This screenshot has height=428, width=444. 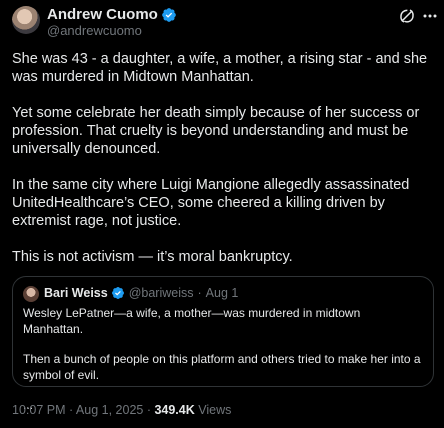 I want to click on grok-icon, so click(x=407, y=16).